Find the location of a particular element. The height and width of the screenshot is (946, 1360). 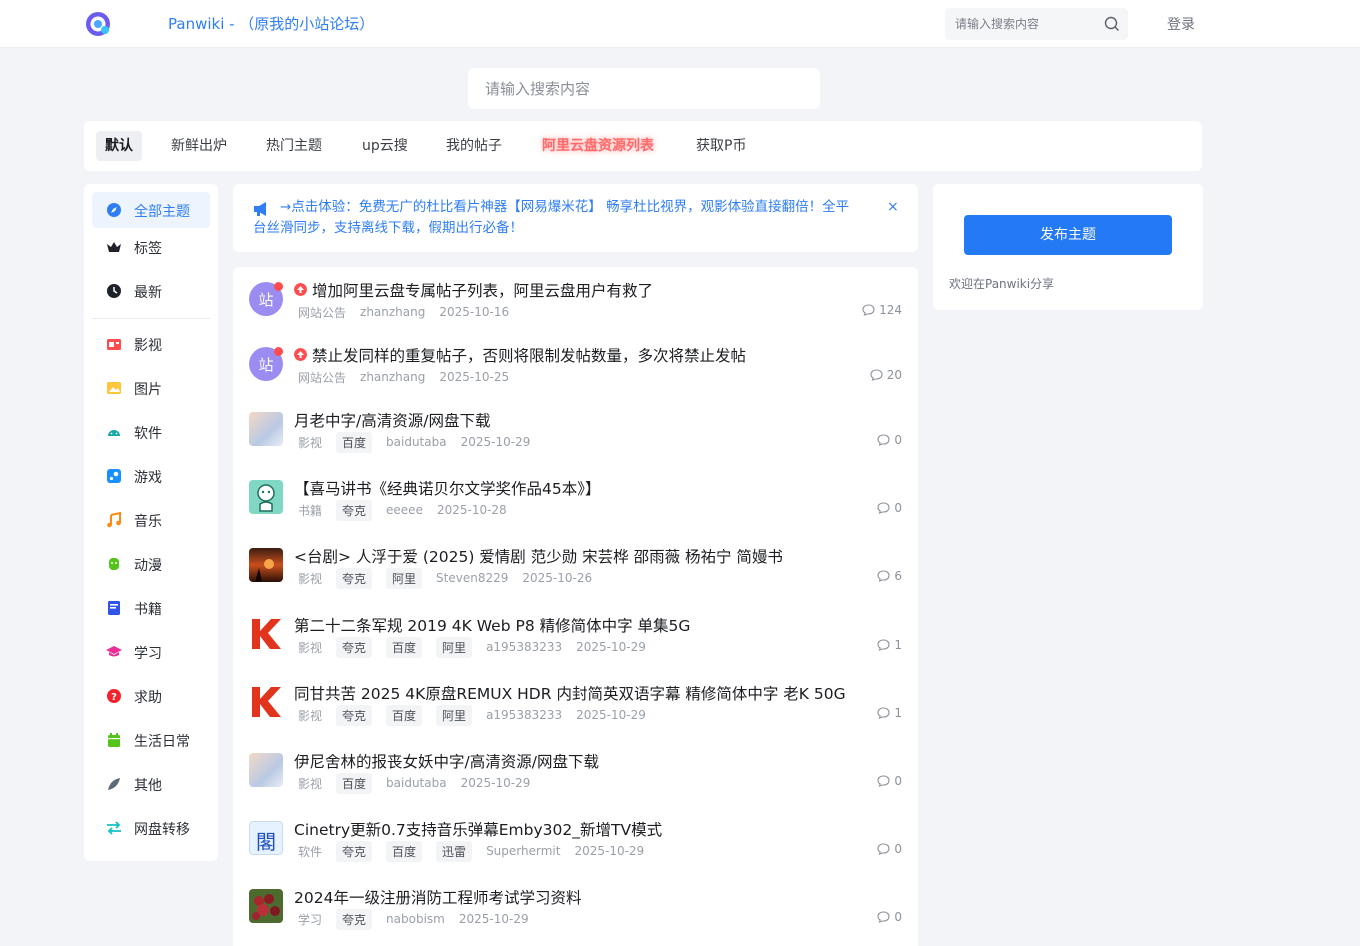

avatar: 閣 is located at coordinates (266, 838).